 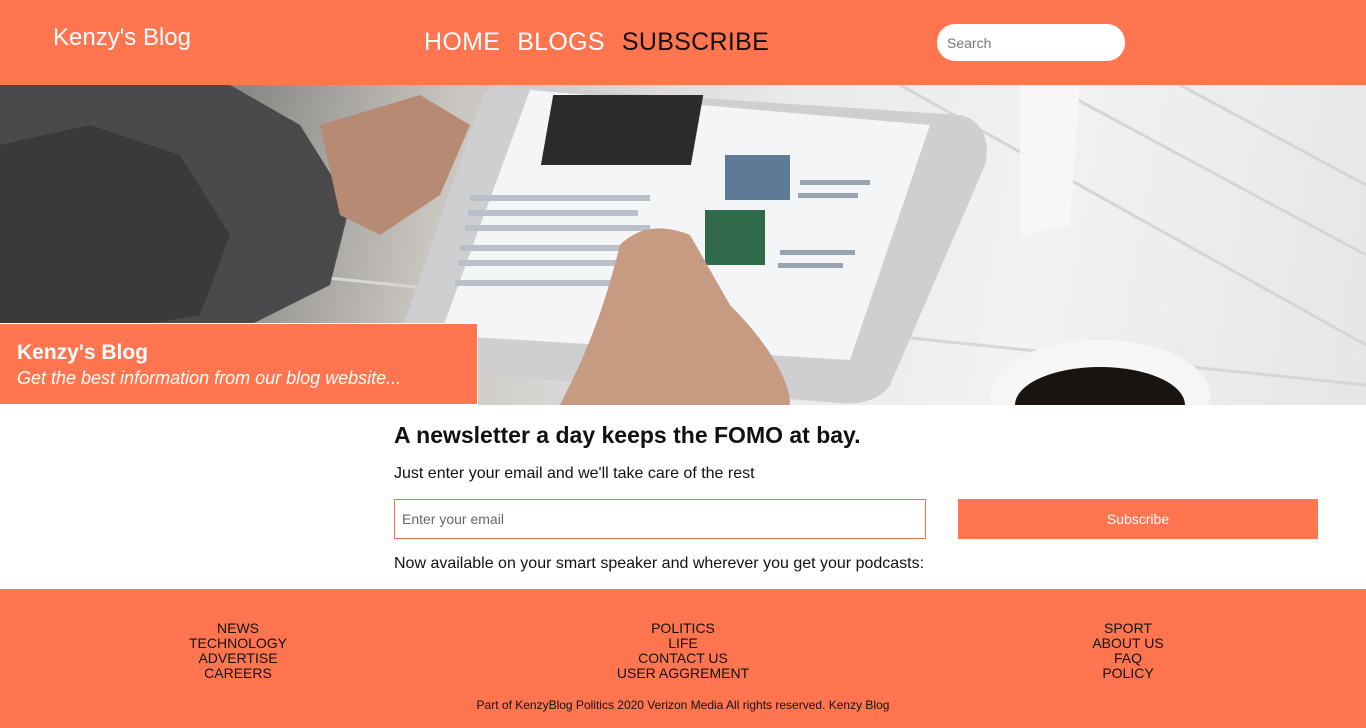 What do you see at coordinates (683, 643) in the screenshot?
I see `footer-link-life: LIFE` at bounding box center [683, 643].